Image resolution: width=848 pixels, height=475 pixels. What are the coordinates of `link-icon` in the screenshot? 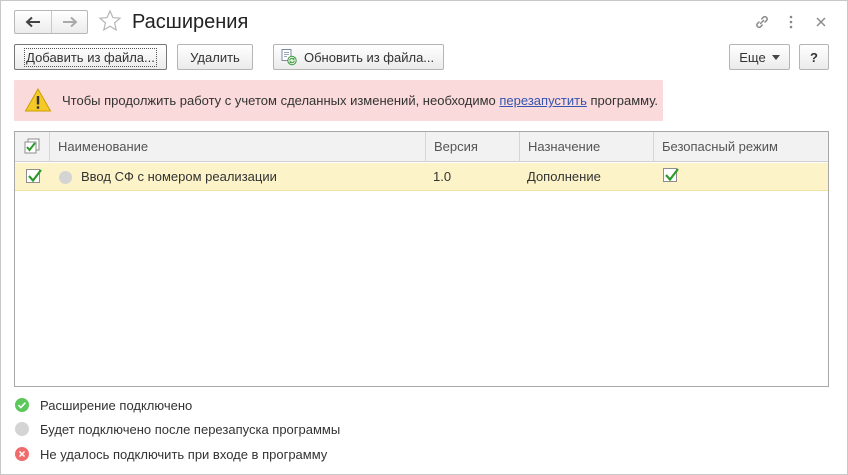 It's located at (762, 22).